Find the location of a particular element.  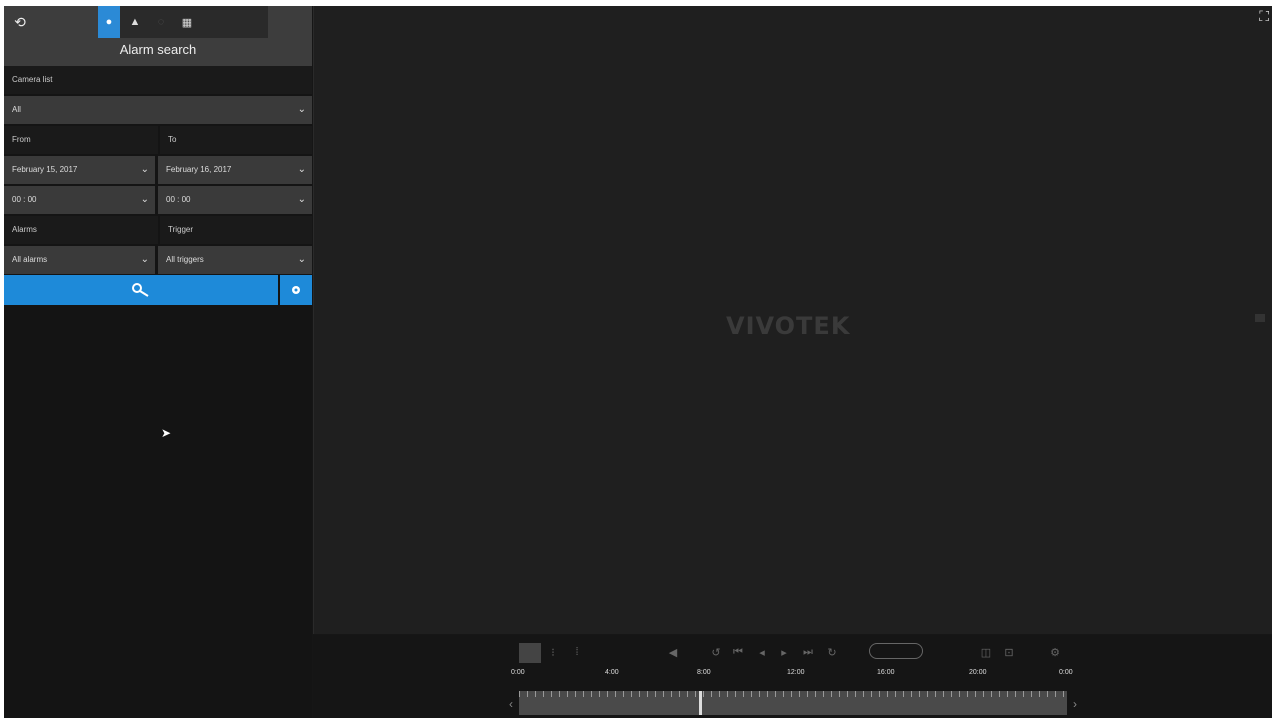

layout-split-icon: ⁝ is located at coordinates (553, 652).